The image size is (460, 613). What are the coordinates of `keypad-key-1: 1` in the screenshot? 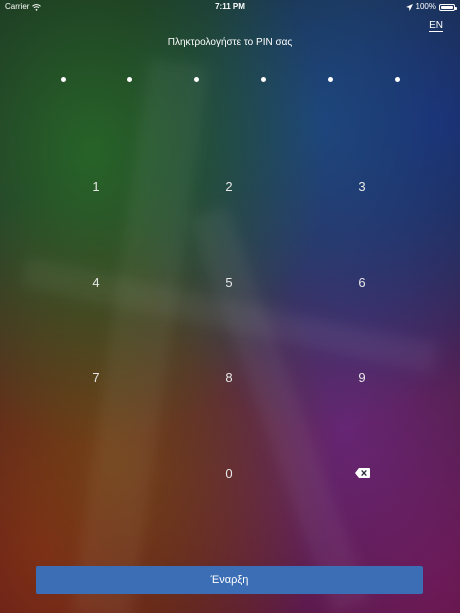 It's located at (96, 186).